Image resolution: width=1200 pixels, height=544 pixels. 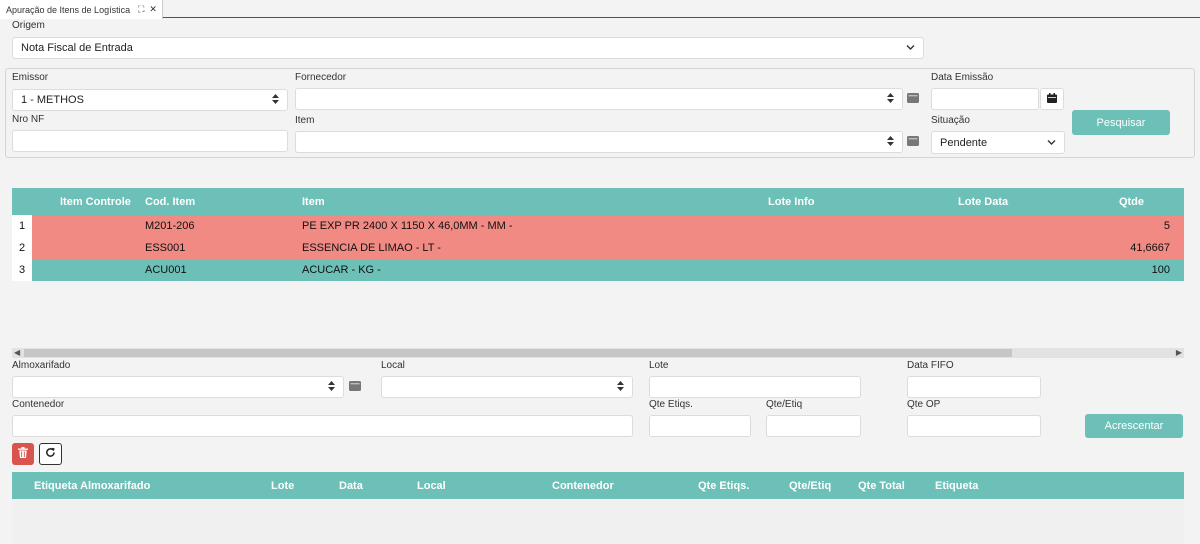 I want to click on item-lookup-icon, so click(x=914, y=142).